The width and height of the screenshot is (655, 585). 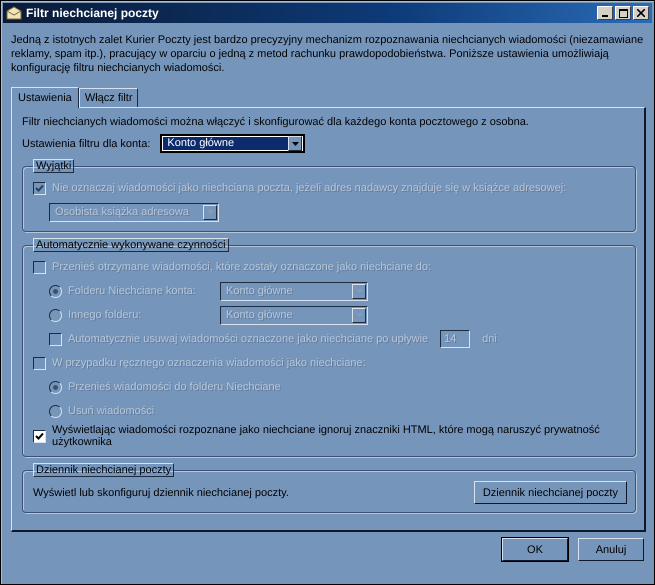 What do you see at coordinates (209, 363) in the screenshot?
I see `checkbox-label: W przypadku ręcznego oznaczenia wiadomości jako niechciane:` at bounding box center [209, 363].